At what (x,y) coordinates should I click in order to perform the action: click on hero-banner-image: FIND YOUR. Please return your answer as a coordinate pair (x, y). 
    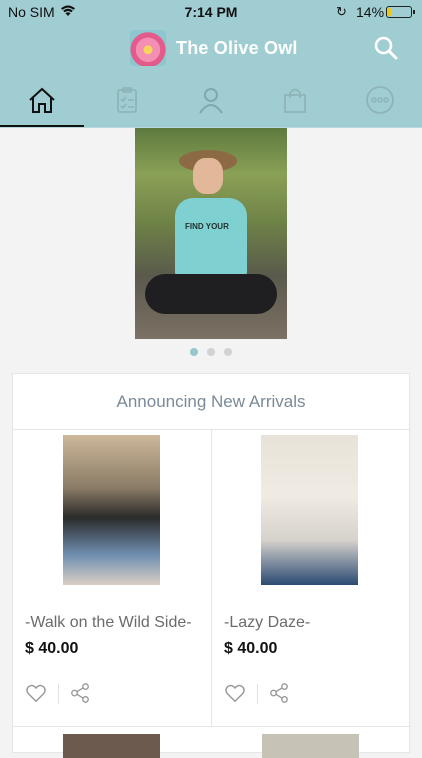
    Looking at the image, I should click on (211, 233).